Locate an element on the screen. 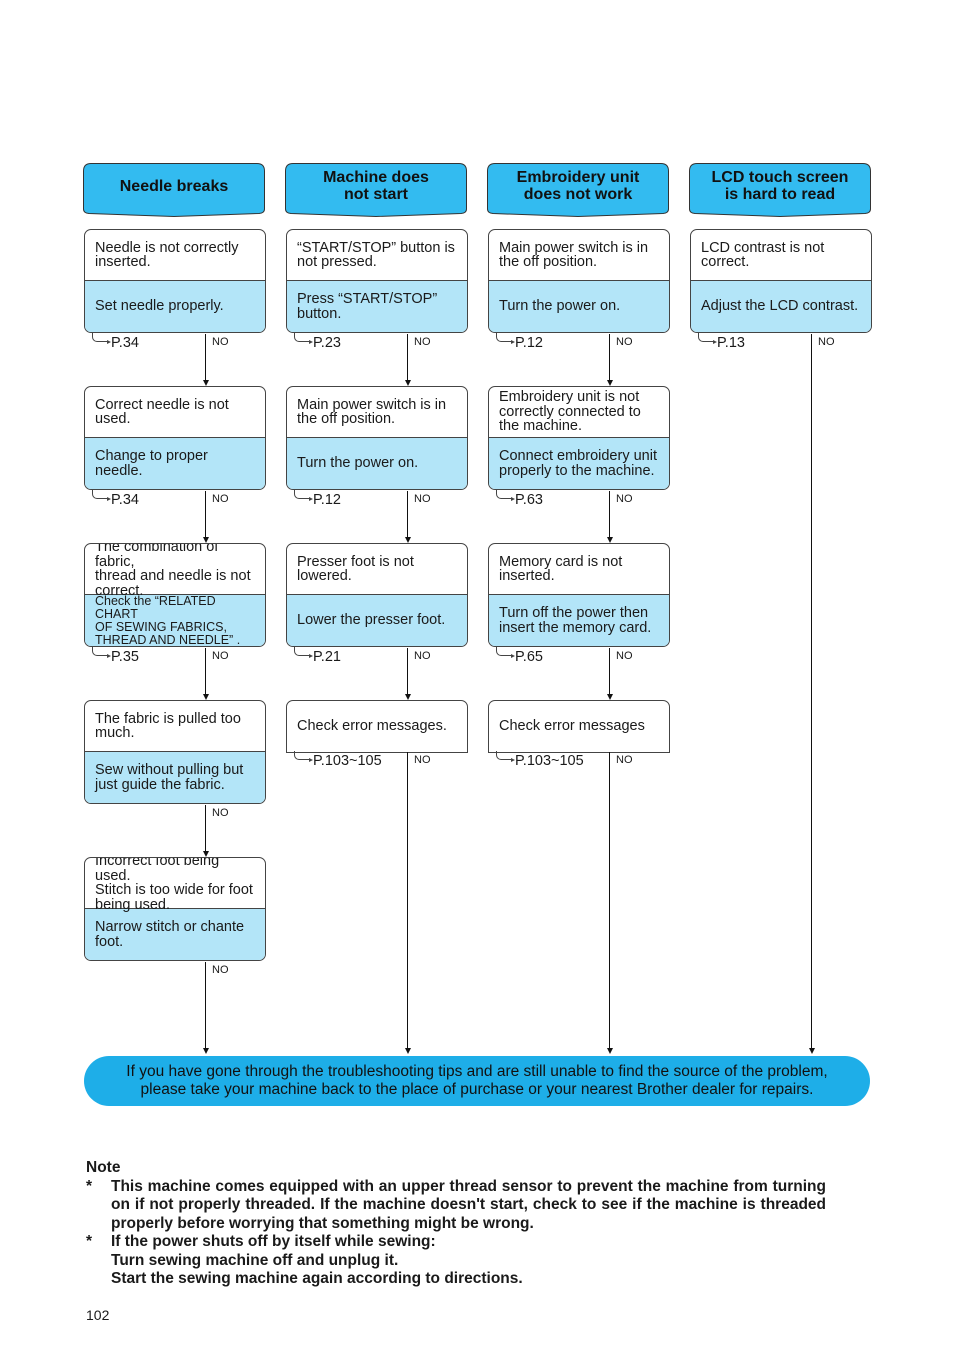  text-line: Press “START/STOP” is located at coordinates (367, 298).